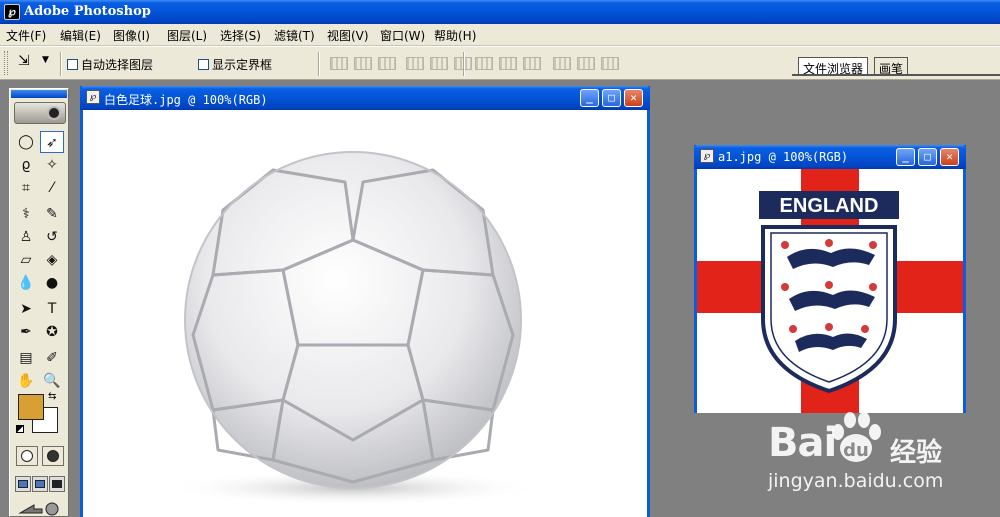  I want to click on menu-view: 视图(V), so click(348, 35).